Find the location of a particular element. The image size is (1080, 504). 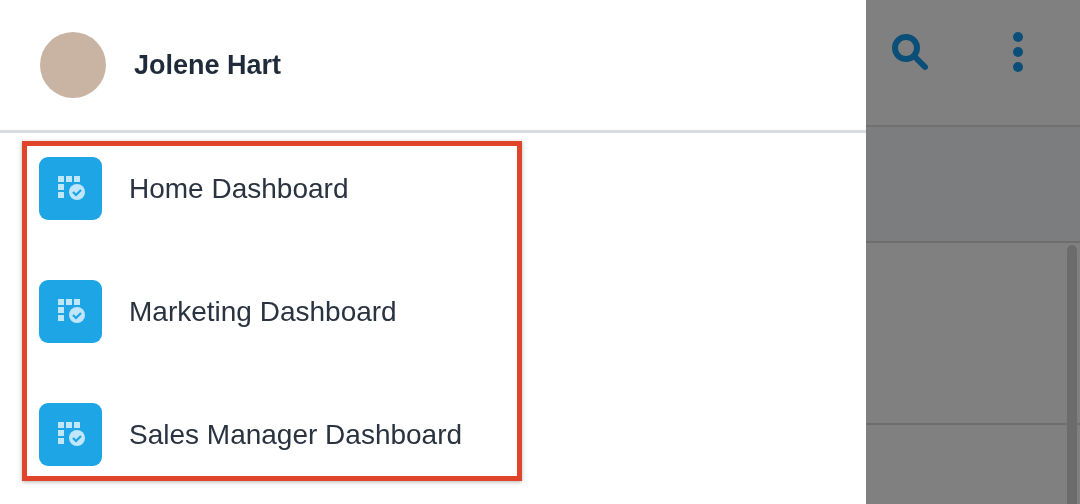

more-options-icon is located at coordinates (1018, 52).